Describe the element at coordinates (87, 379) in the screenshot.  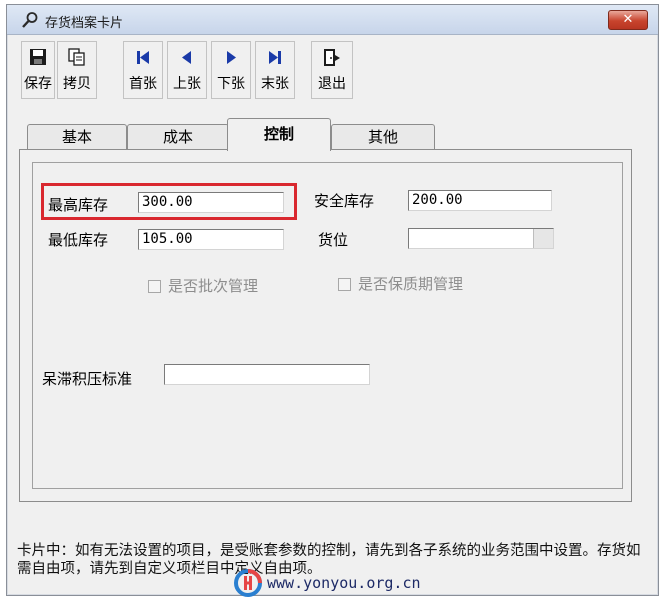
I see `stagnant-standard-label: 呆滞积压标准` at that location.